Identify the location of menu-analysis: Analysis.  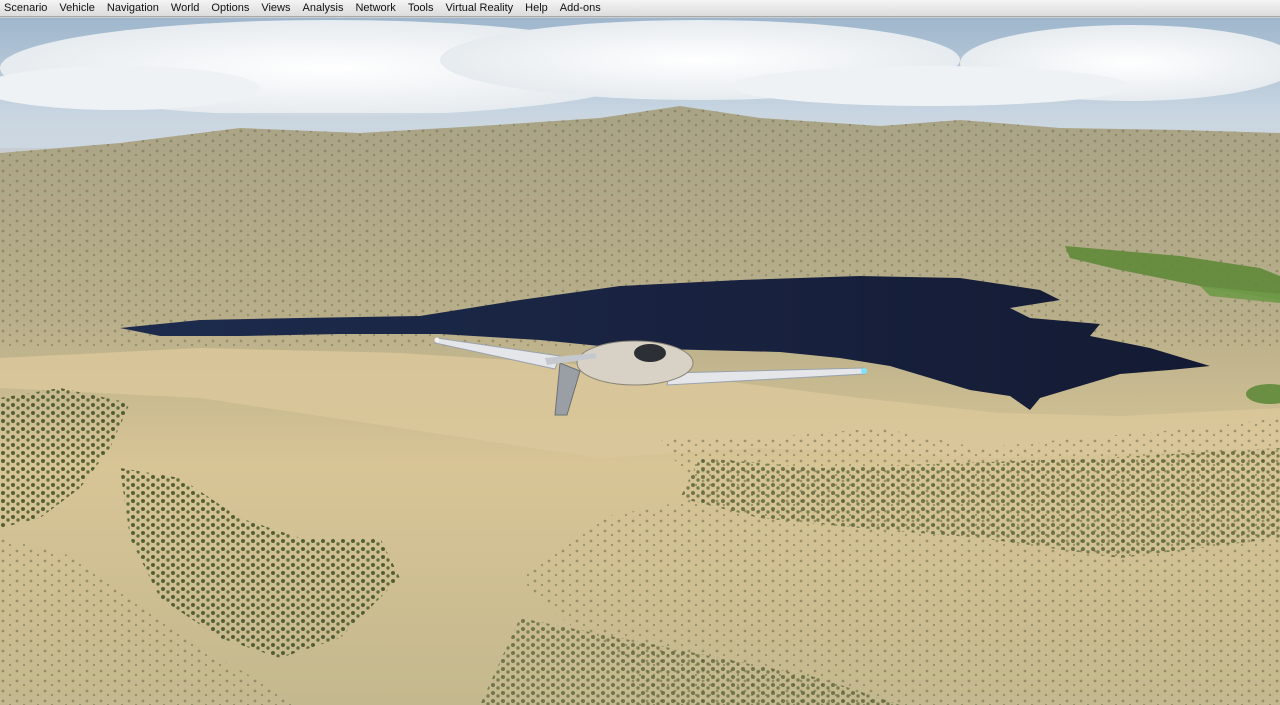
(323, 8).